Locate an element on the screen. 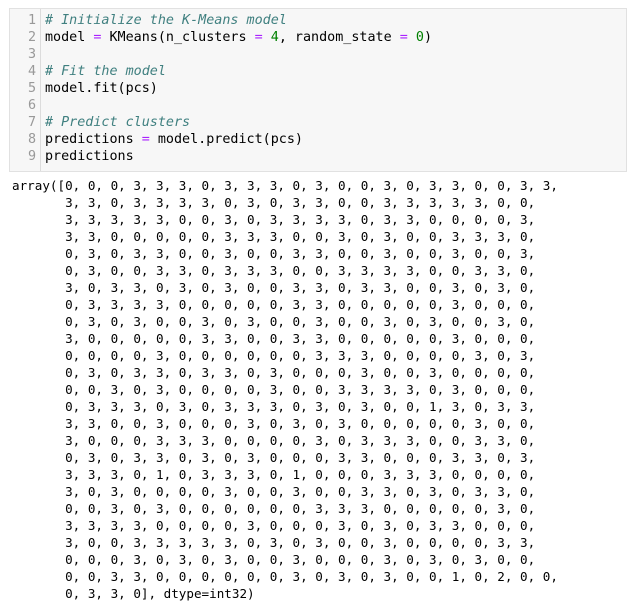 This screenshot has height=608, width=629. code-token-num: 4 is located at coordinates (274, 37).